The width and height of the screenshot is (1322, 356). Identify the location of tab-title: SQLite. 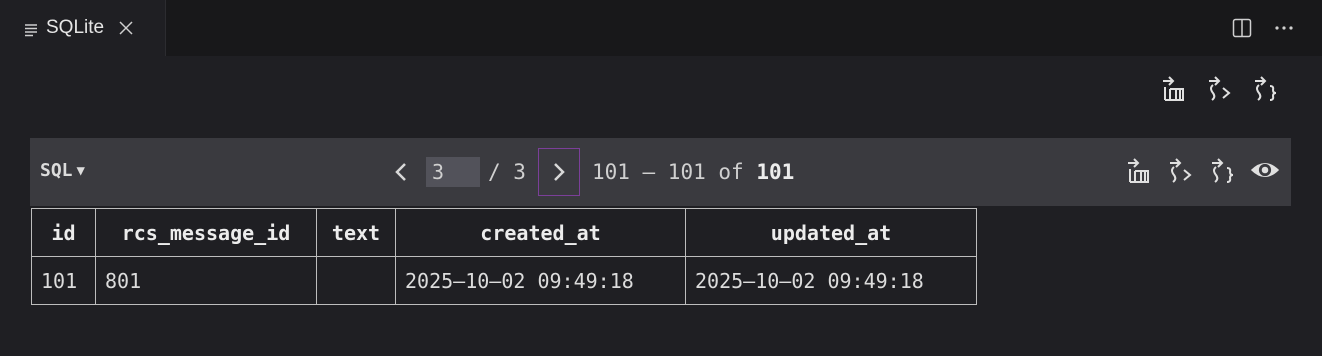
(75, 27).